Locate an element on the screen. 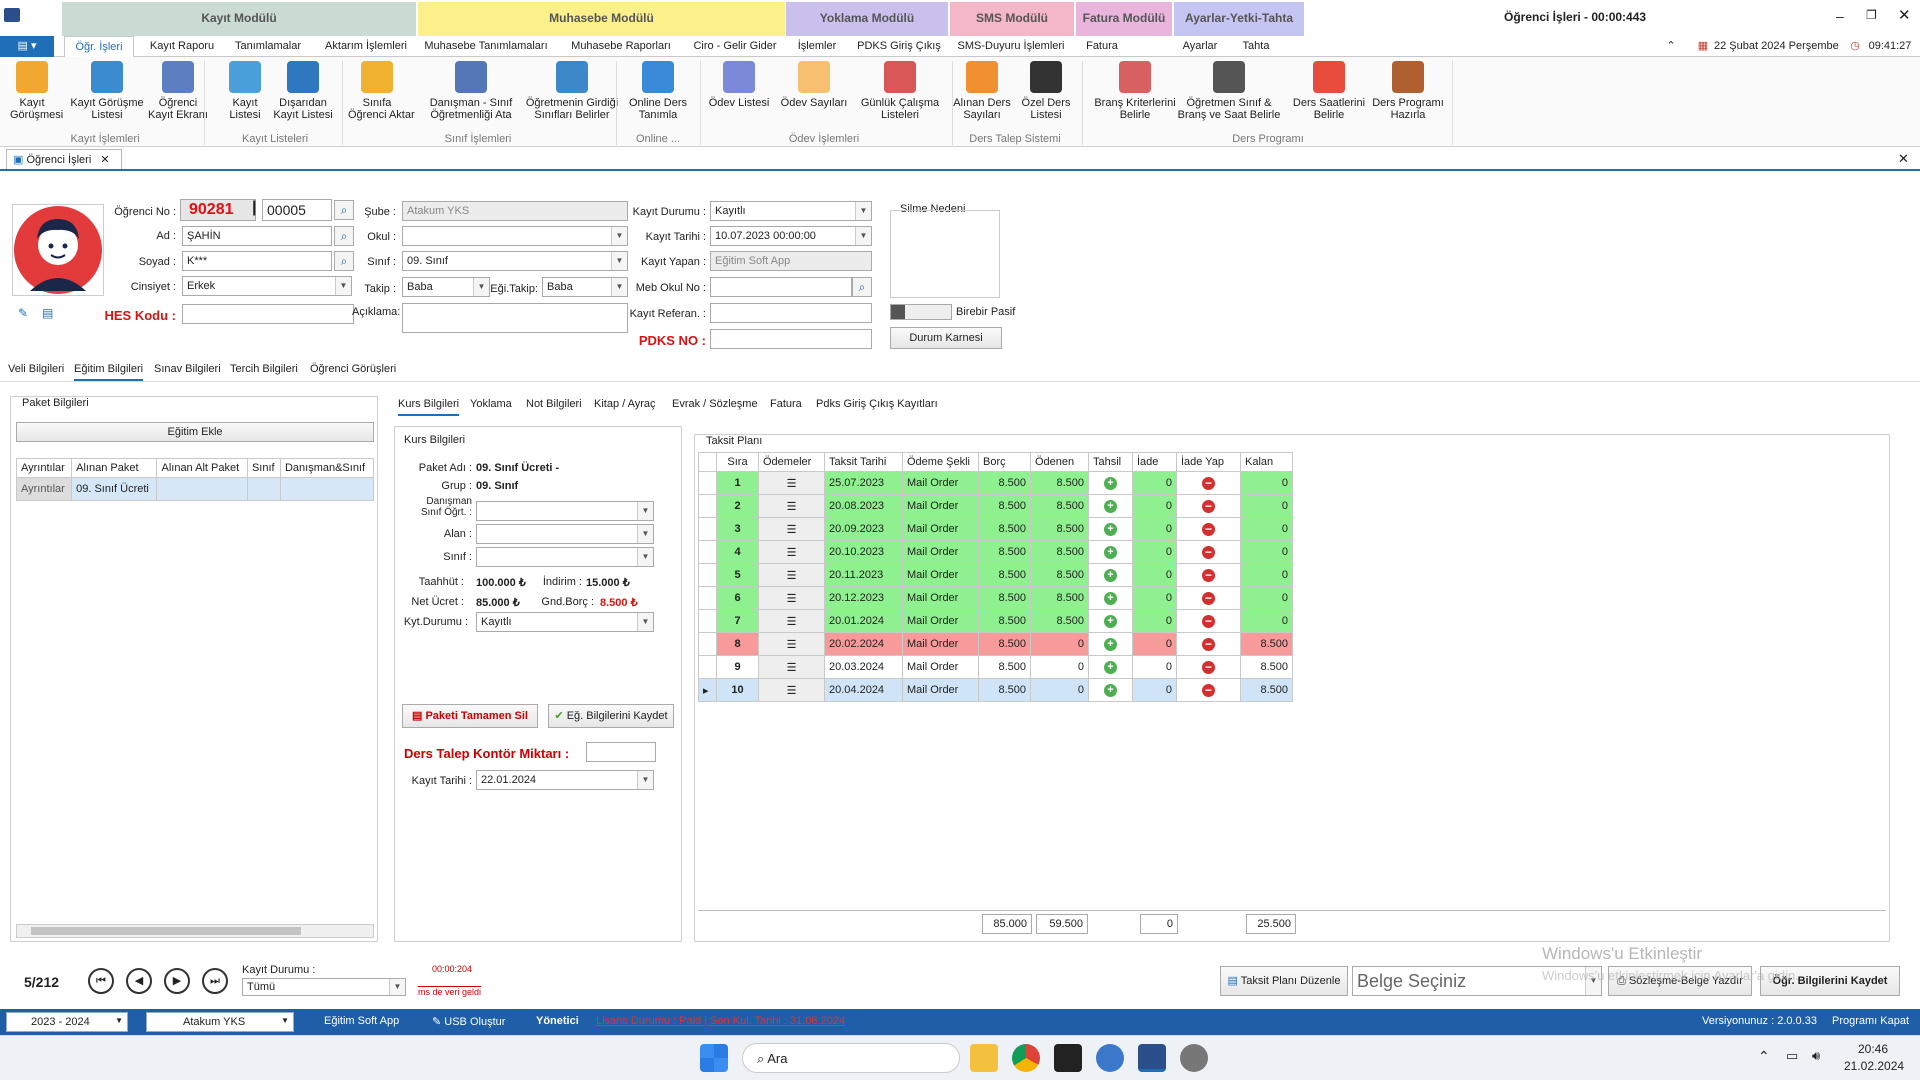 Image resolution: width=1920 pixels, height=1080 pixels. table-row: Ayrıntılar 09. Sınıf Ücreti is located at coordinates (195, 489).